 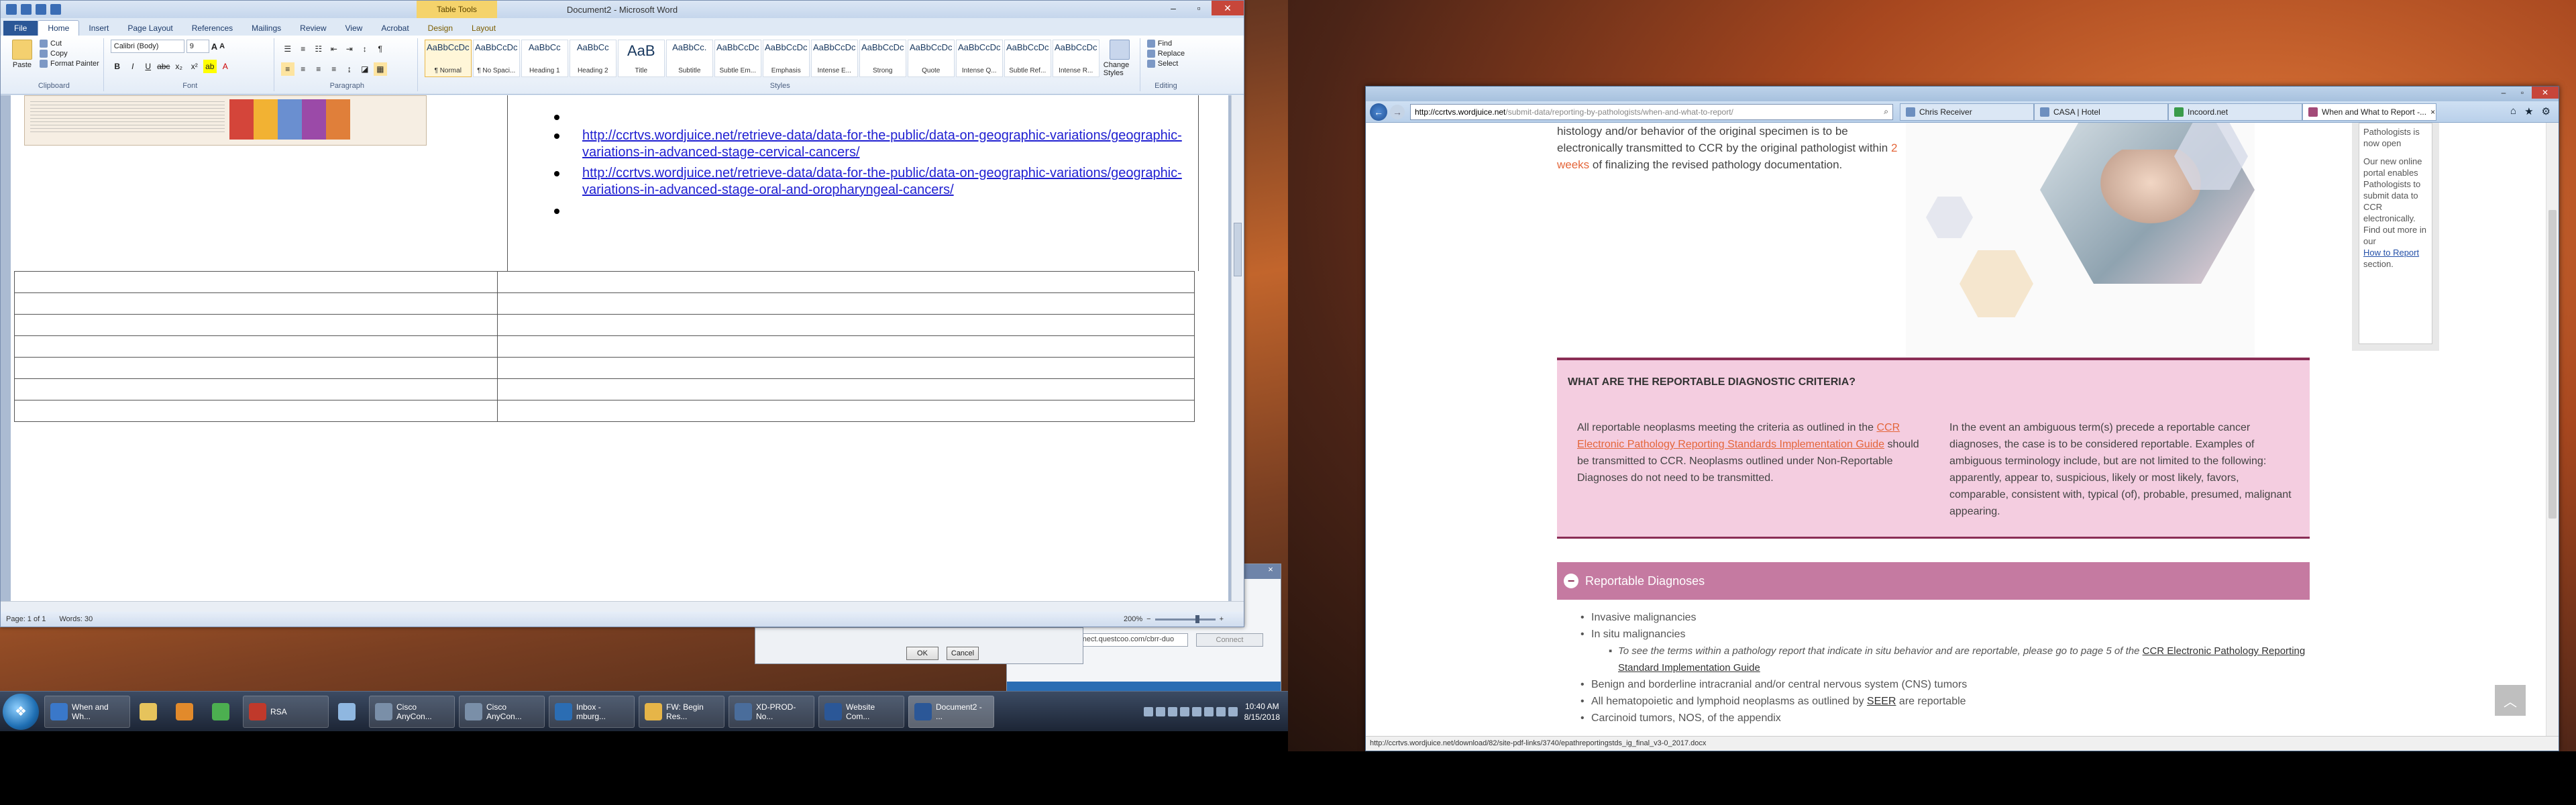 What do you see at coordinates (26, 619) in the screenshot?
I see `page-count: Page: 1 of 1` at bounding box center [26, 619].